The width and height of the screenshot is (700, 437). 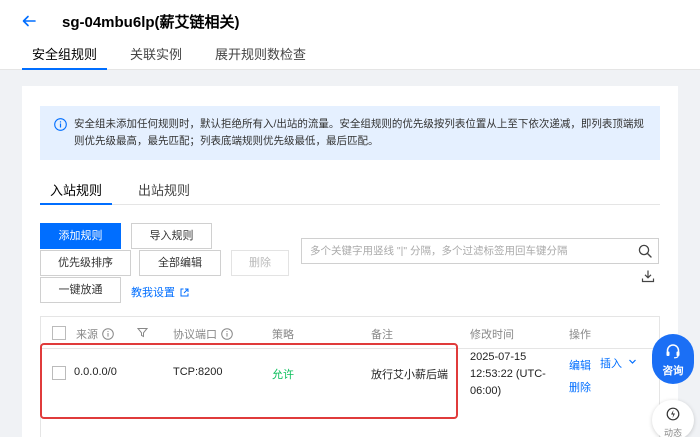 What do you see at coordinates (283, 375) in the screenshot?
I see `cell-policy: 允许` at bounding box center [283, 375].